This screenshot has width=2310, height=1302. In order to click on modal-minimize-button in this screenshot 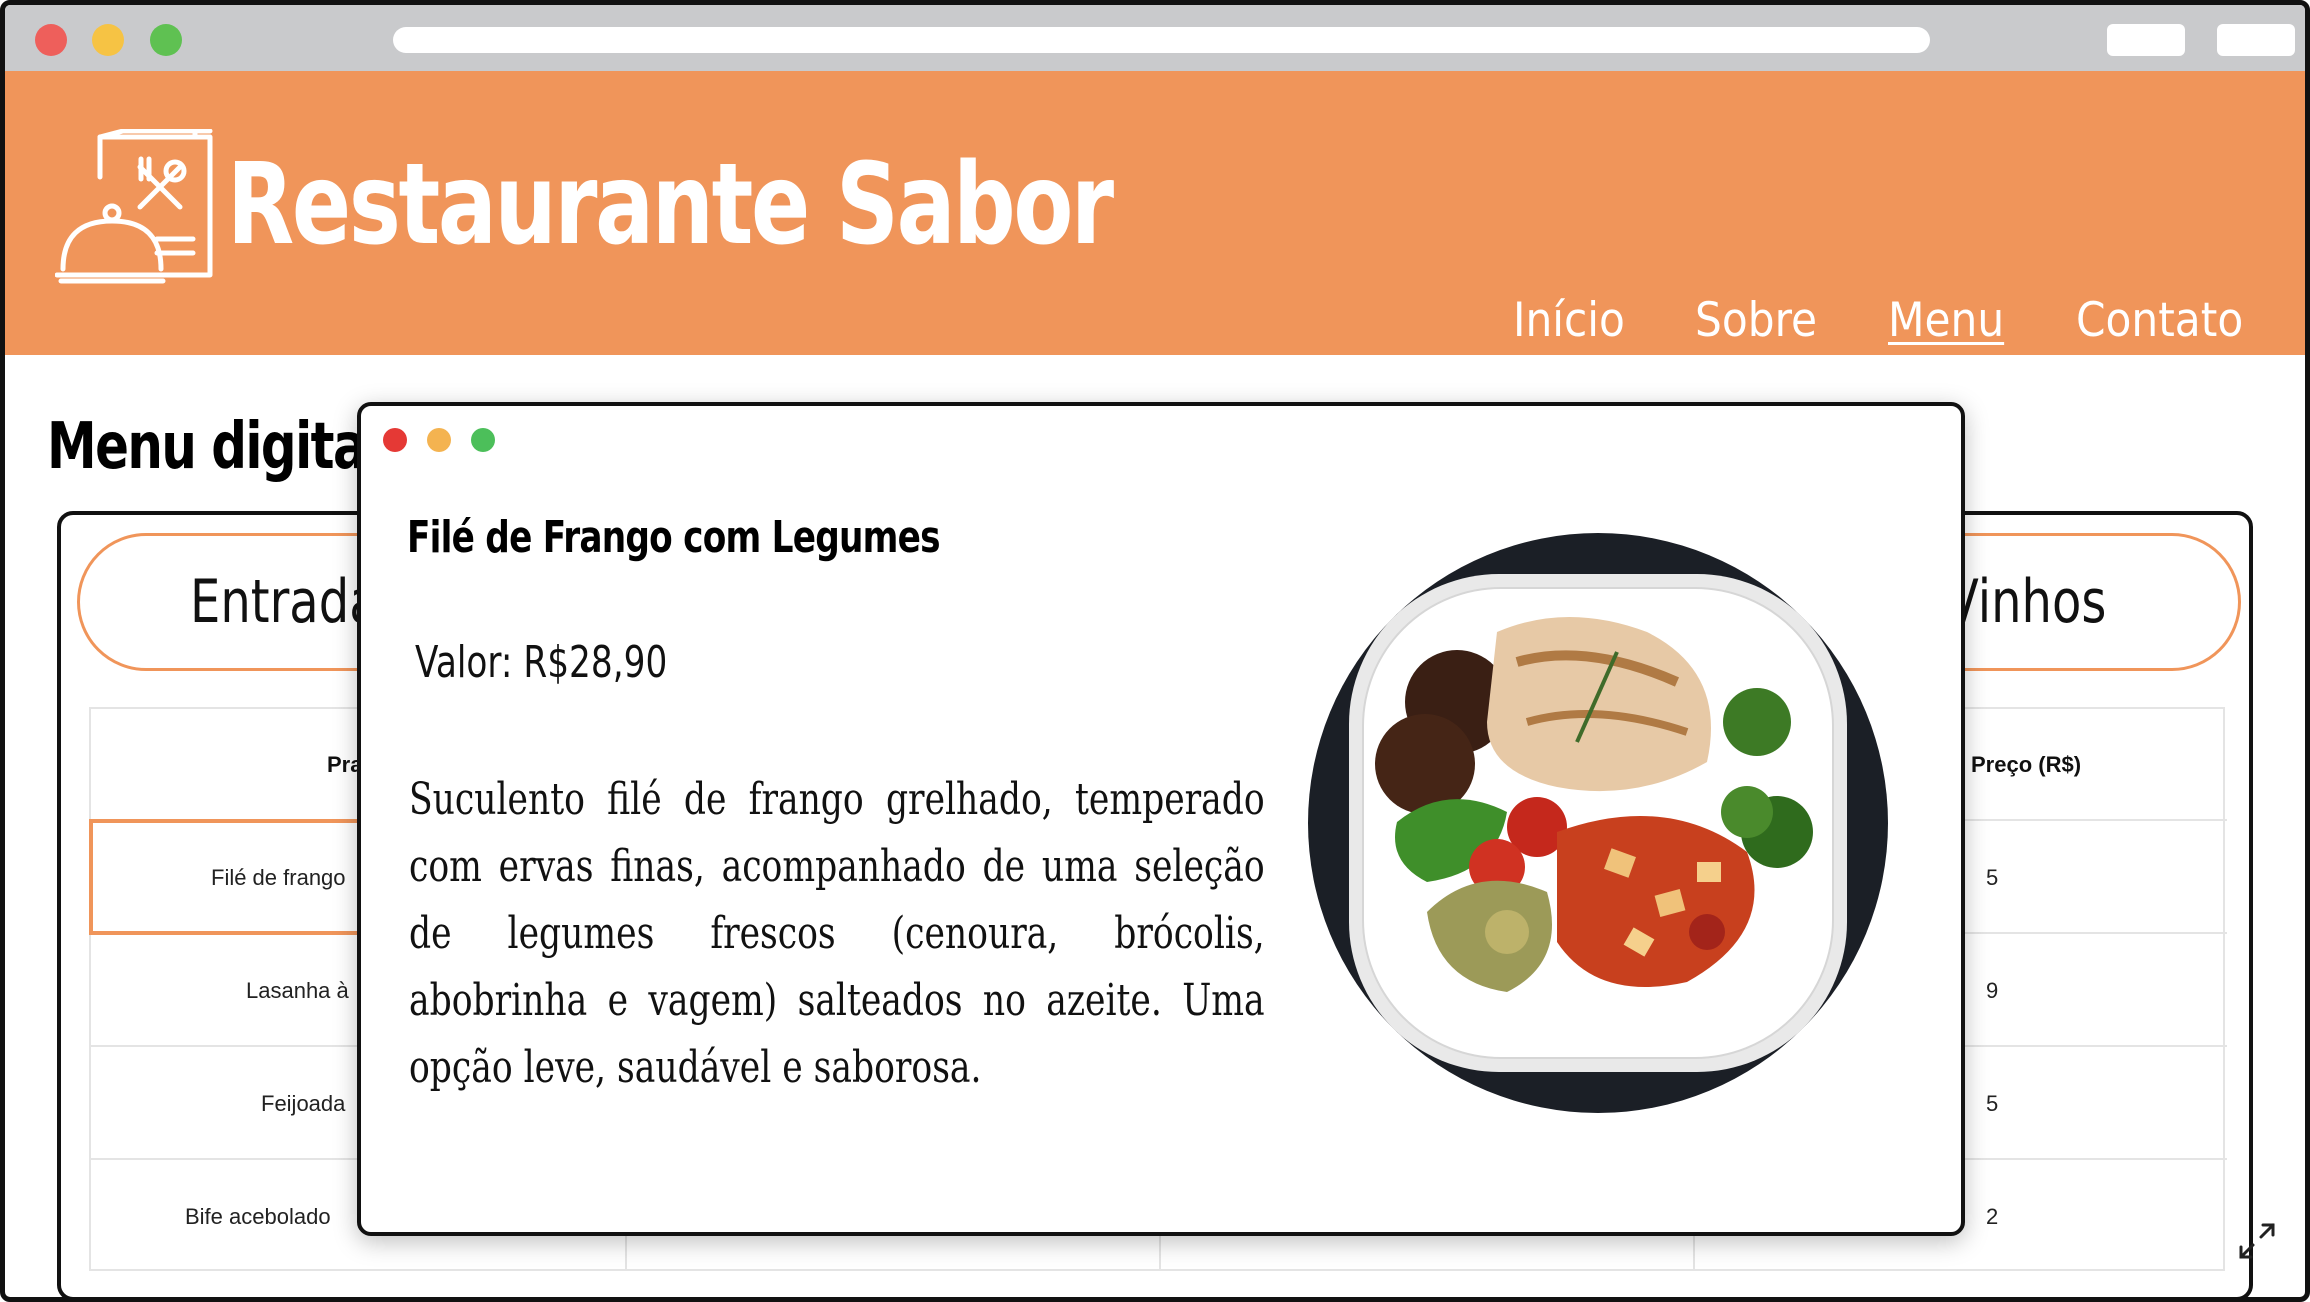, I will do `click(439, 440)`.